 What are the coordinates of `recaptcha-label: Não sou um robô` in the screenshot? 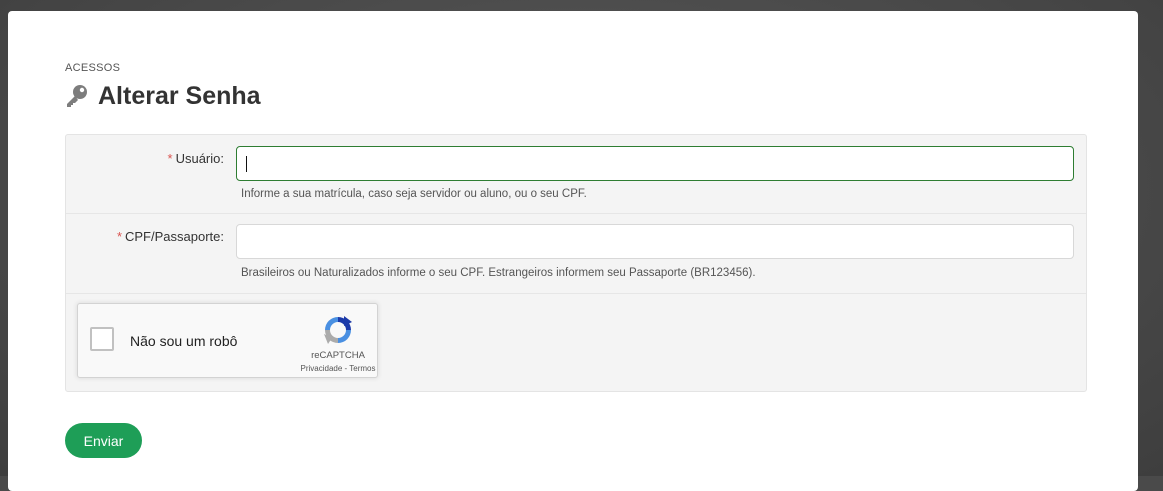 It's located at (184, 341).